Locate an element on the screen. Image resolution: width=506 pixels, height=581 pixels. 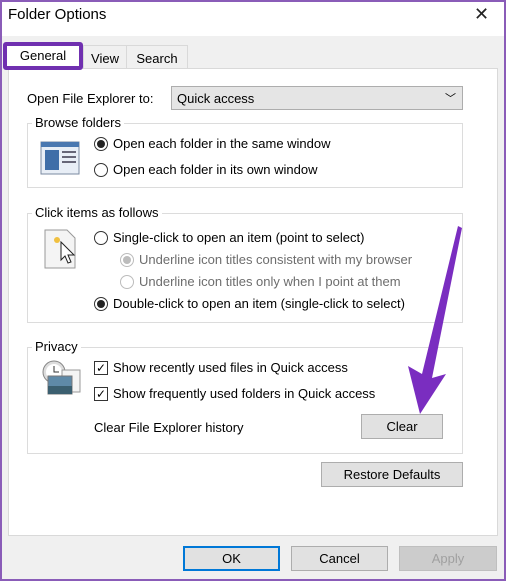
browse-folders-legend: Browse folders is located at coordinates (78, 123).